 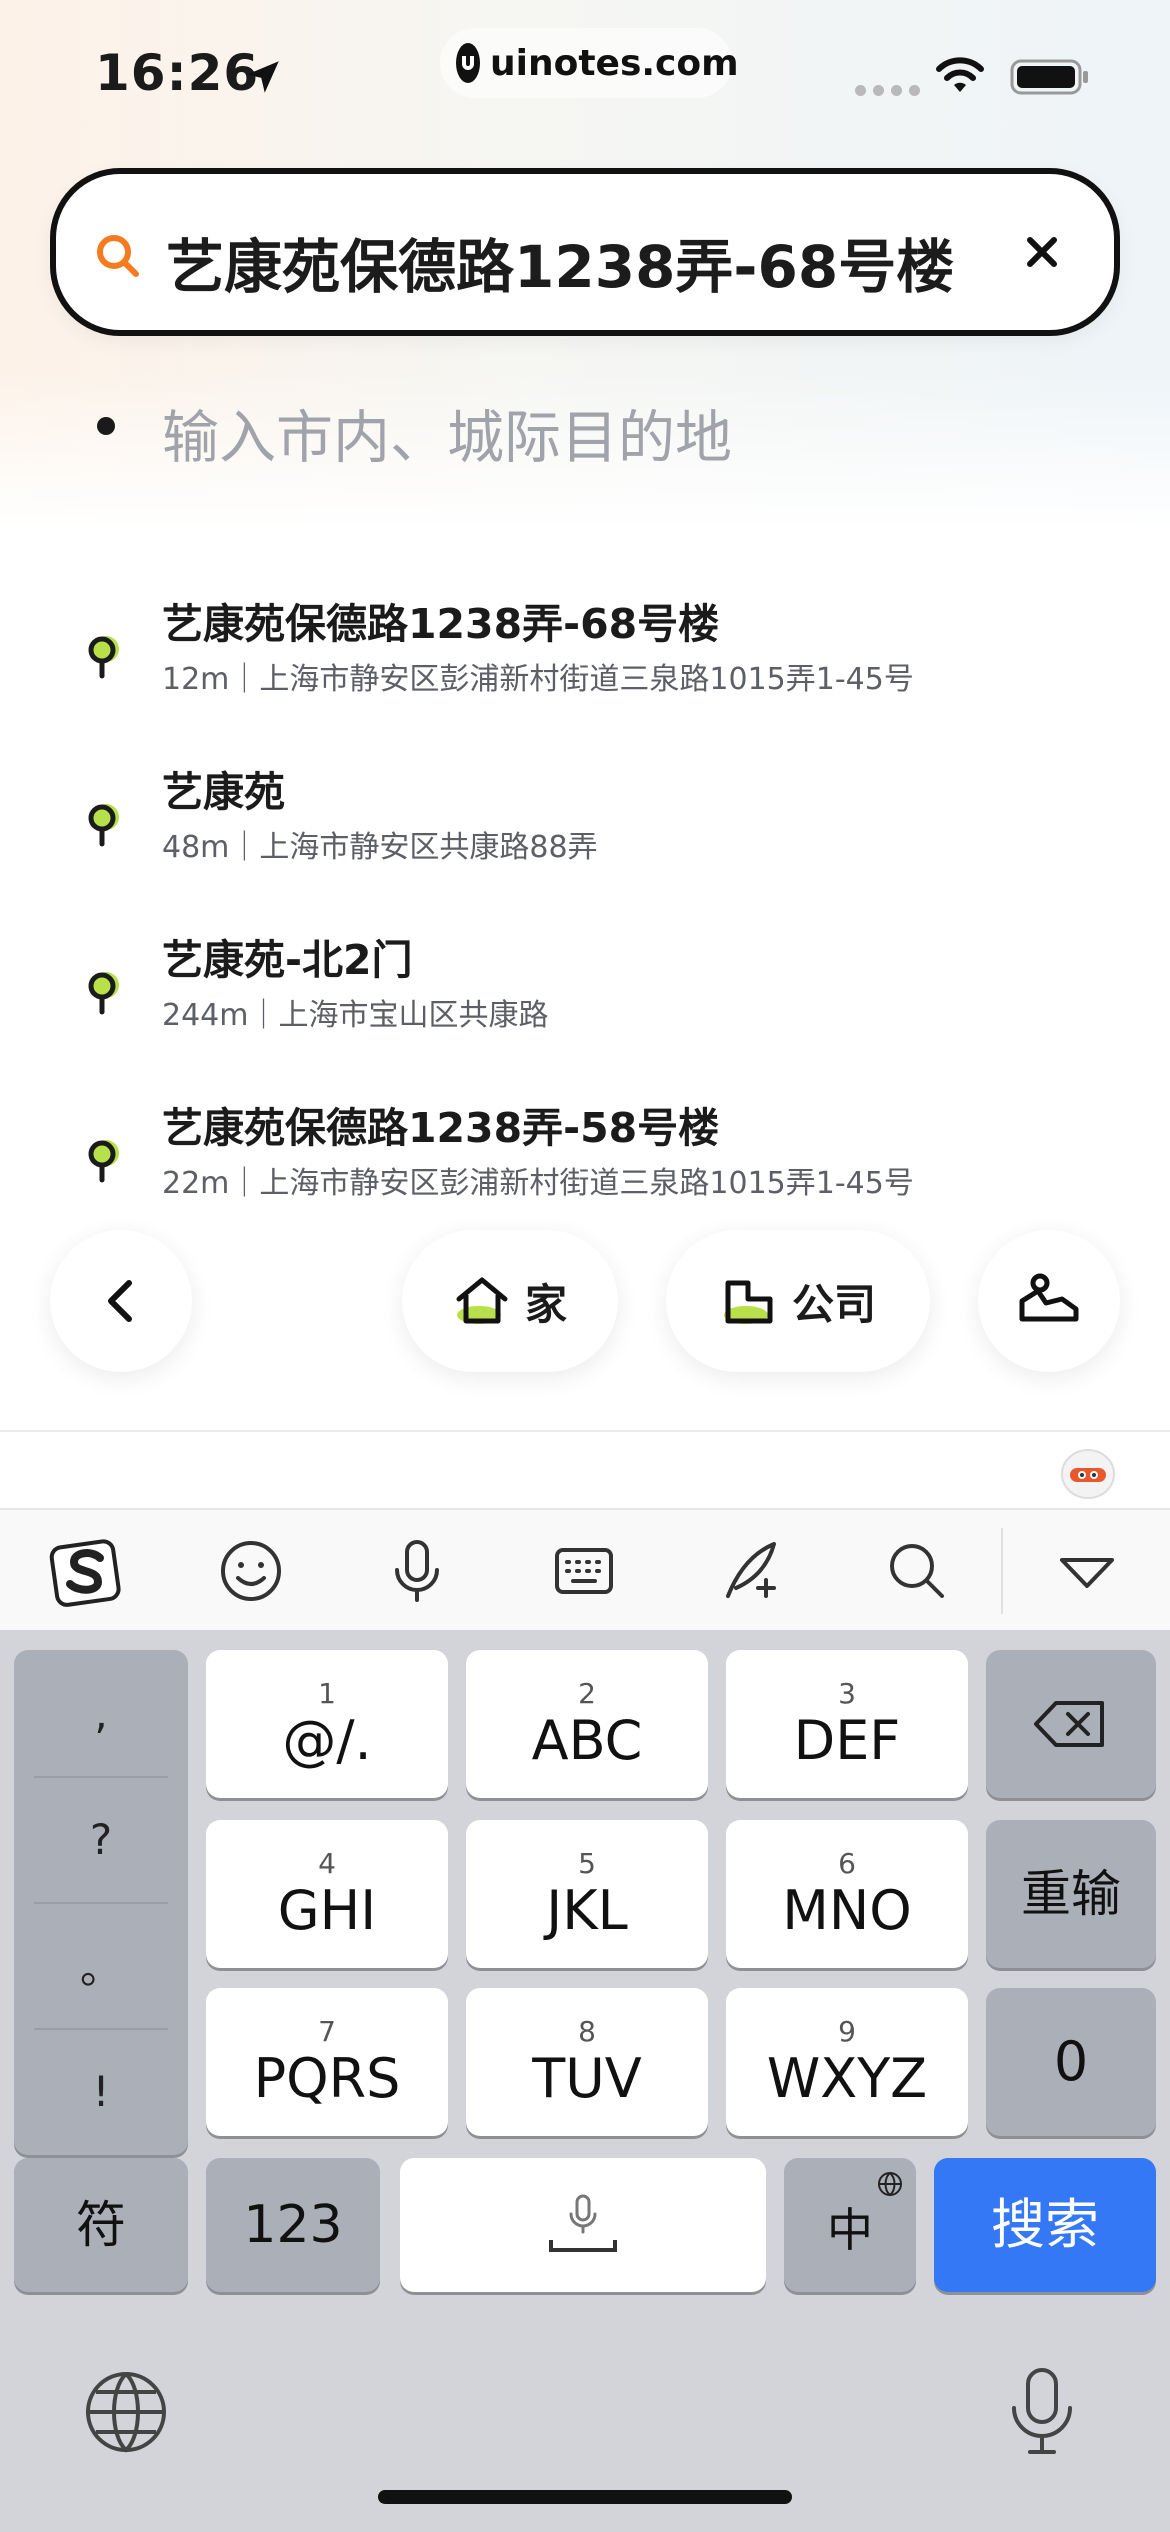 I want to click on key-4: 4 GHI, so click(x=327, y=1894).